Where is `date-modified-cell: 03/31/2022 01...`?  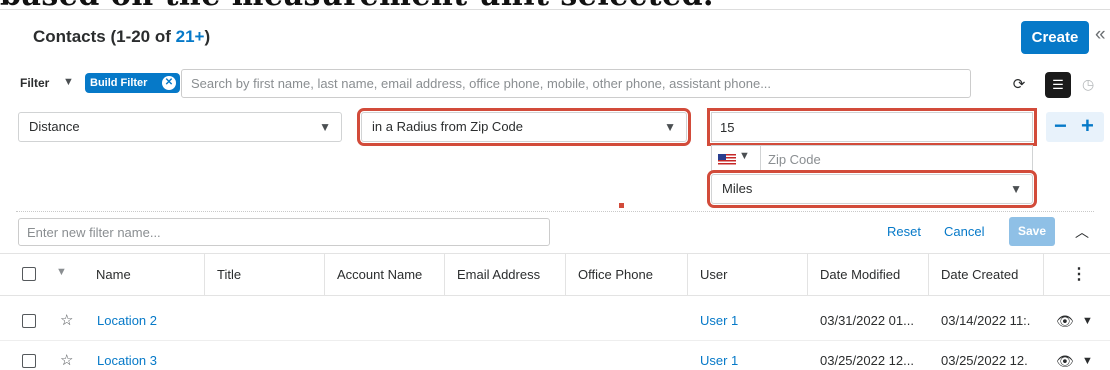 date-modified-cell: 03/31/2022 01... is located at coordinates (867, 320).